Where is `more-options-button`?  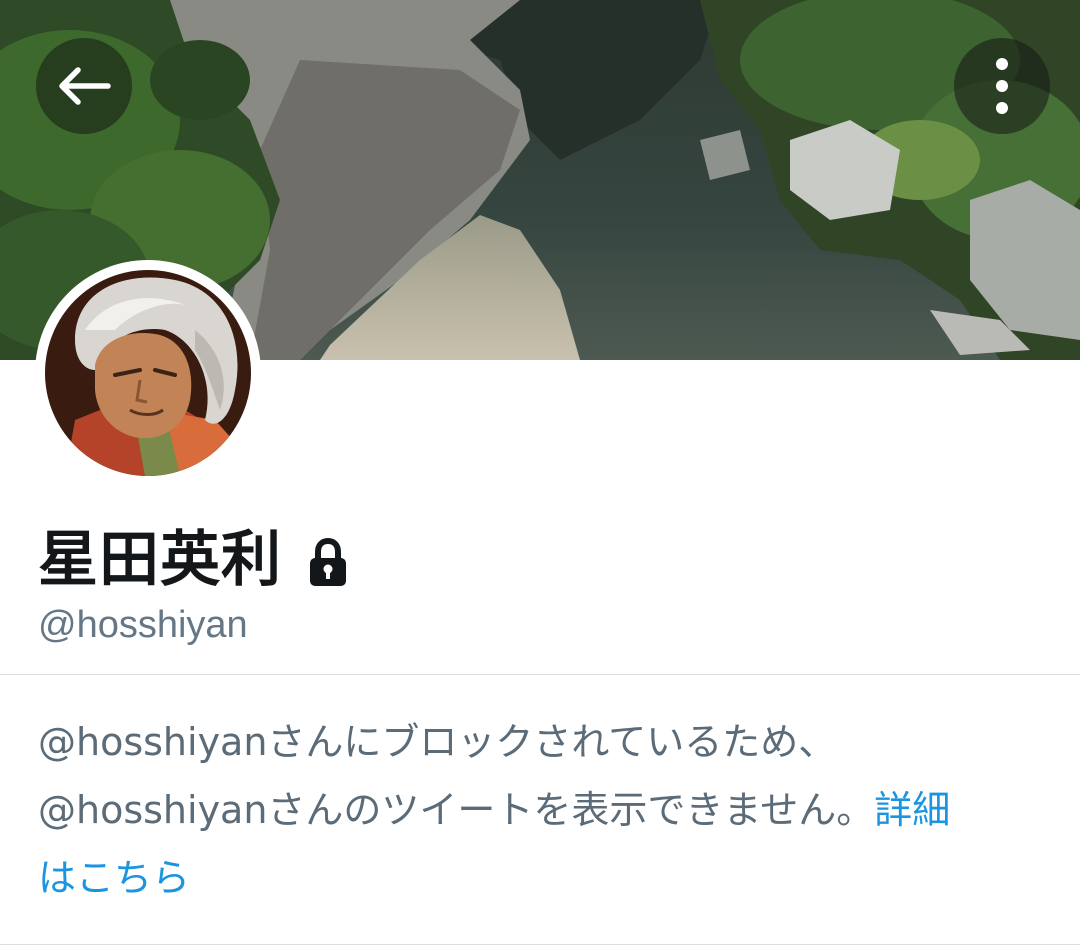
more-options-button is located at coordinates (1002, 86).